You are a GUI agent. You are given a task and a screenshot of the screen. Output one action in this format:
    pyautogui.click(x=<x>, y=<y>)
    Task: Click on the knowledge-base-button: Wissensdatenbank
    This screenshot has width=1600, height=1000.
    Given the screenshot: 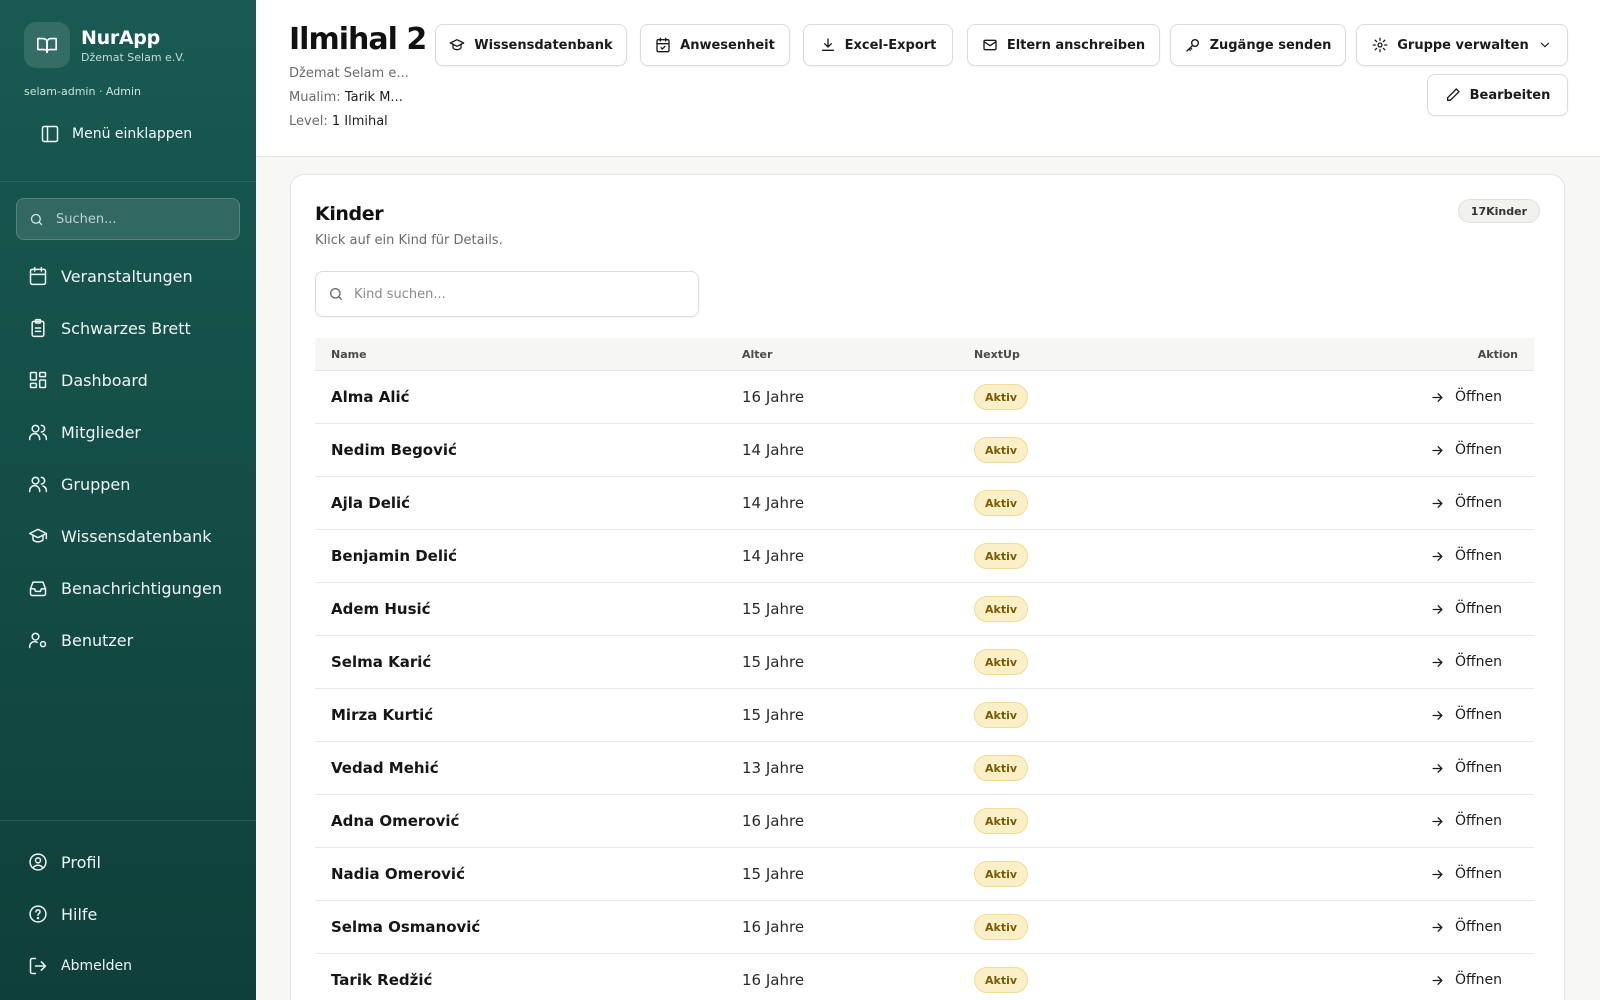 What is the action you would take?
    pyautogui.click(x=531, y=45)
    